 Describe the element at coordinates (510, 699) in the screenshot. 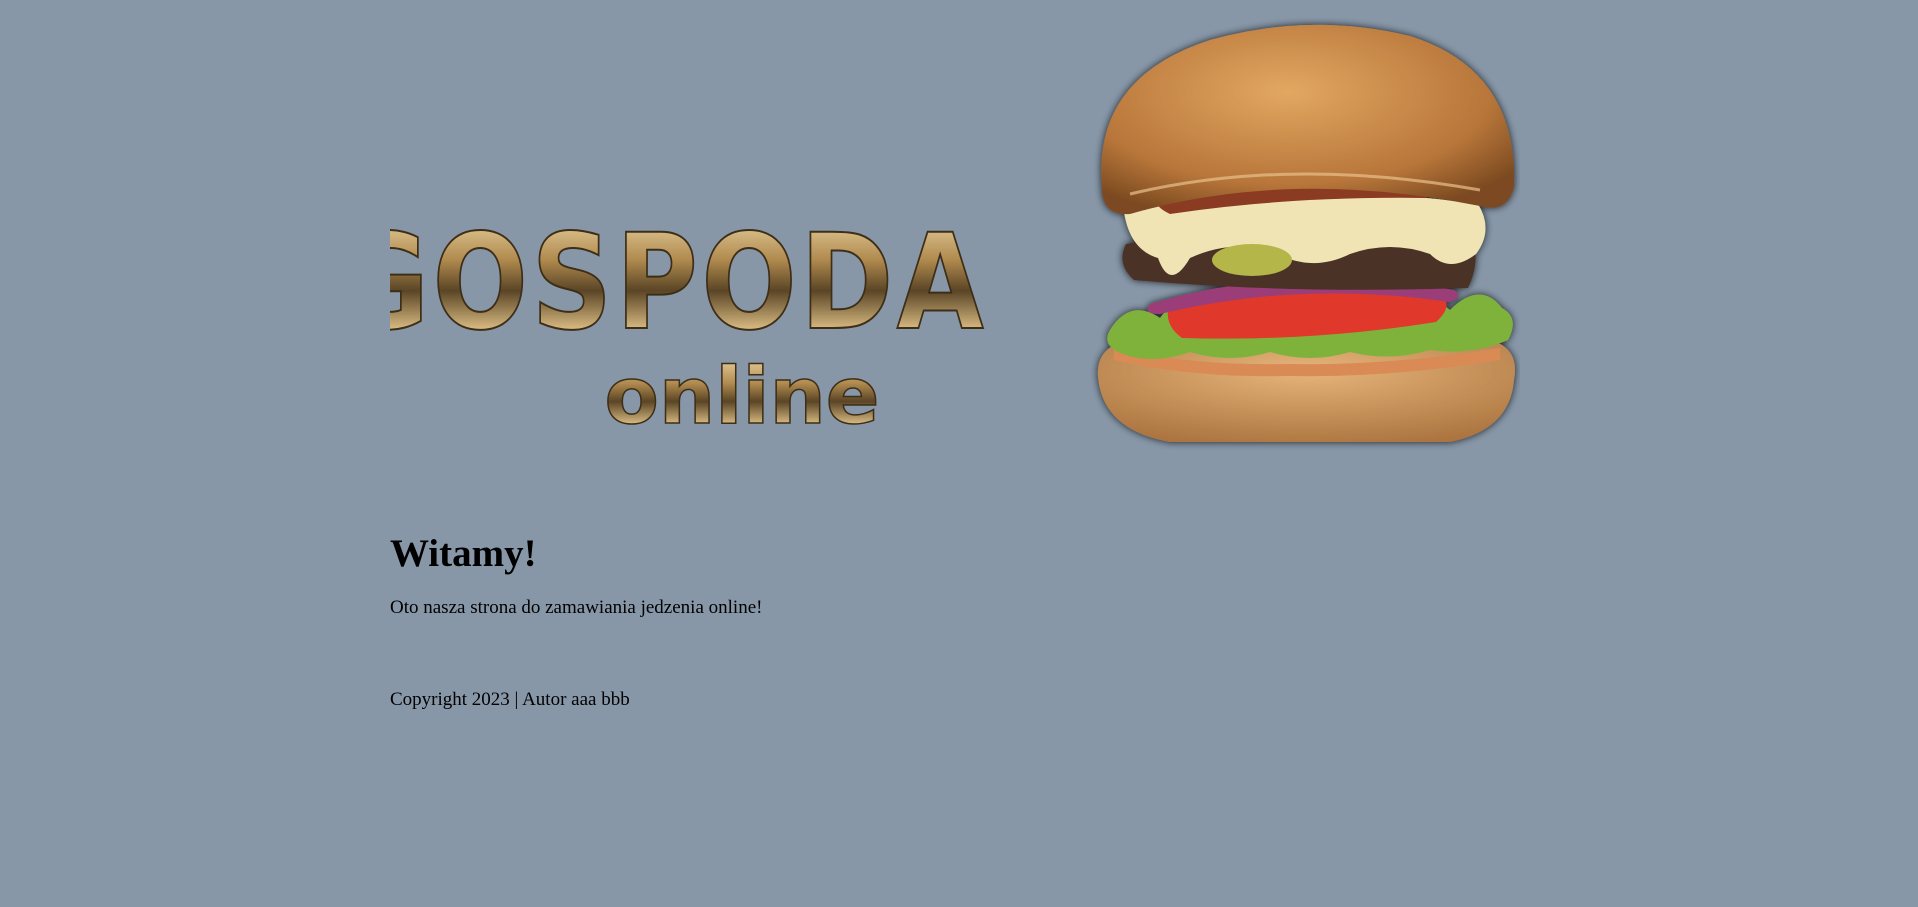

I see `footer-copyright: Copyright 2023 | Autor aaa bbb` at that location.